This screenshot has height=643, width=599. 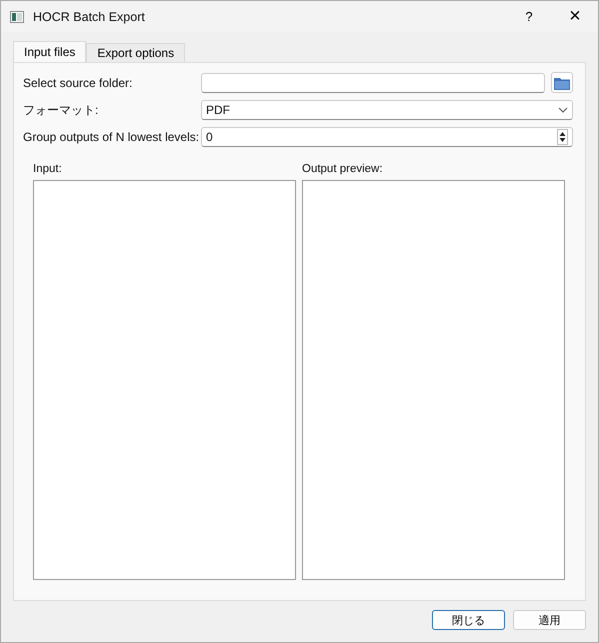 What do you see at coordinates (529, 17) in the screenshot?
I see `help-button: ?` at bounding box center [529, 17].